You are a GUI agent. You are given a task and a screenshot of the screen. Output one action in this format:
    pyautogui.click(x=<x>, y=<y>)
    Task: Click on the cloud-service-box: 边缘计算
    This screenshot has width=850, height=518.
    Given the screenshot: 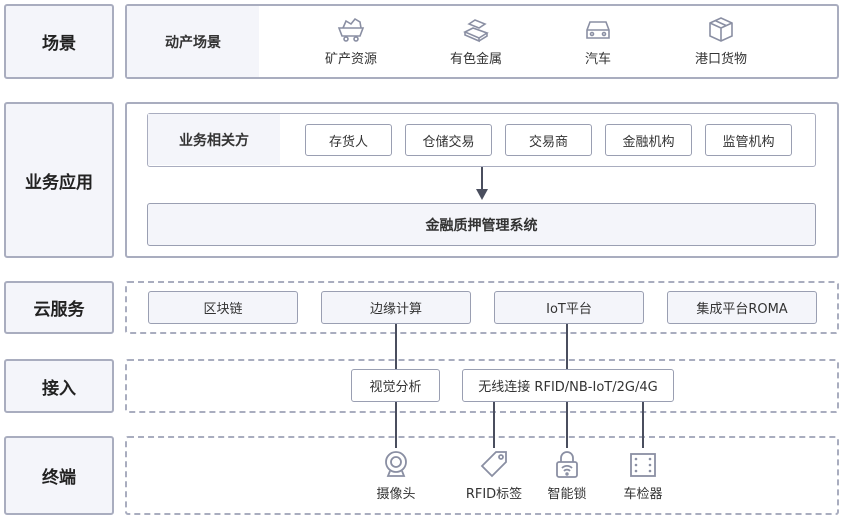 What is the action you would take?
    pyautogui.click(x=396, y=307)
    